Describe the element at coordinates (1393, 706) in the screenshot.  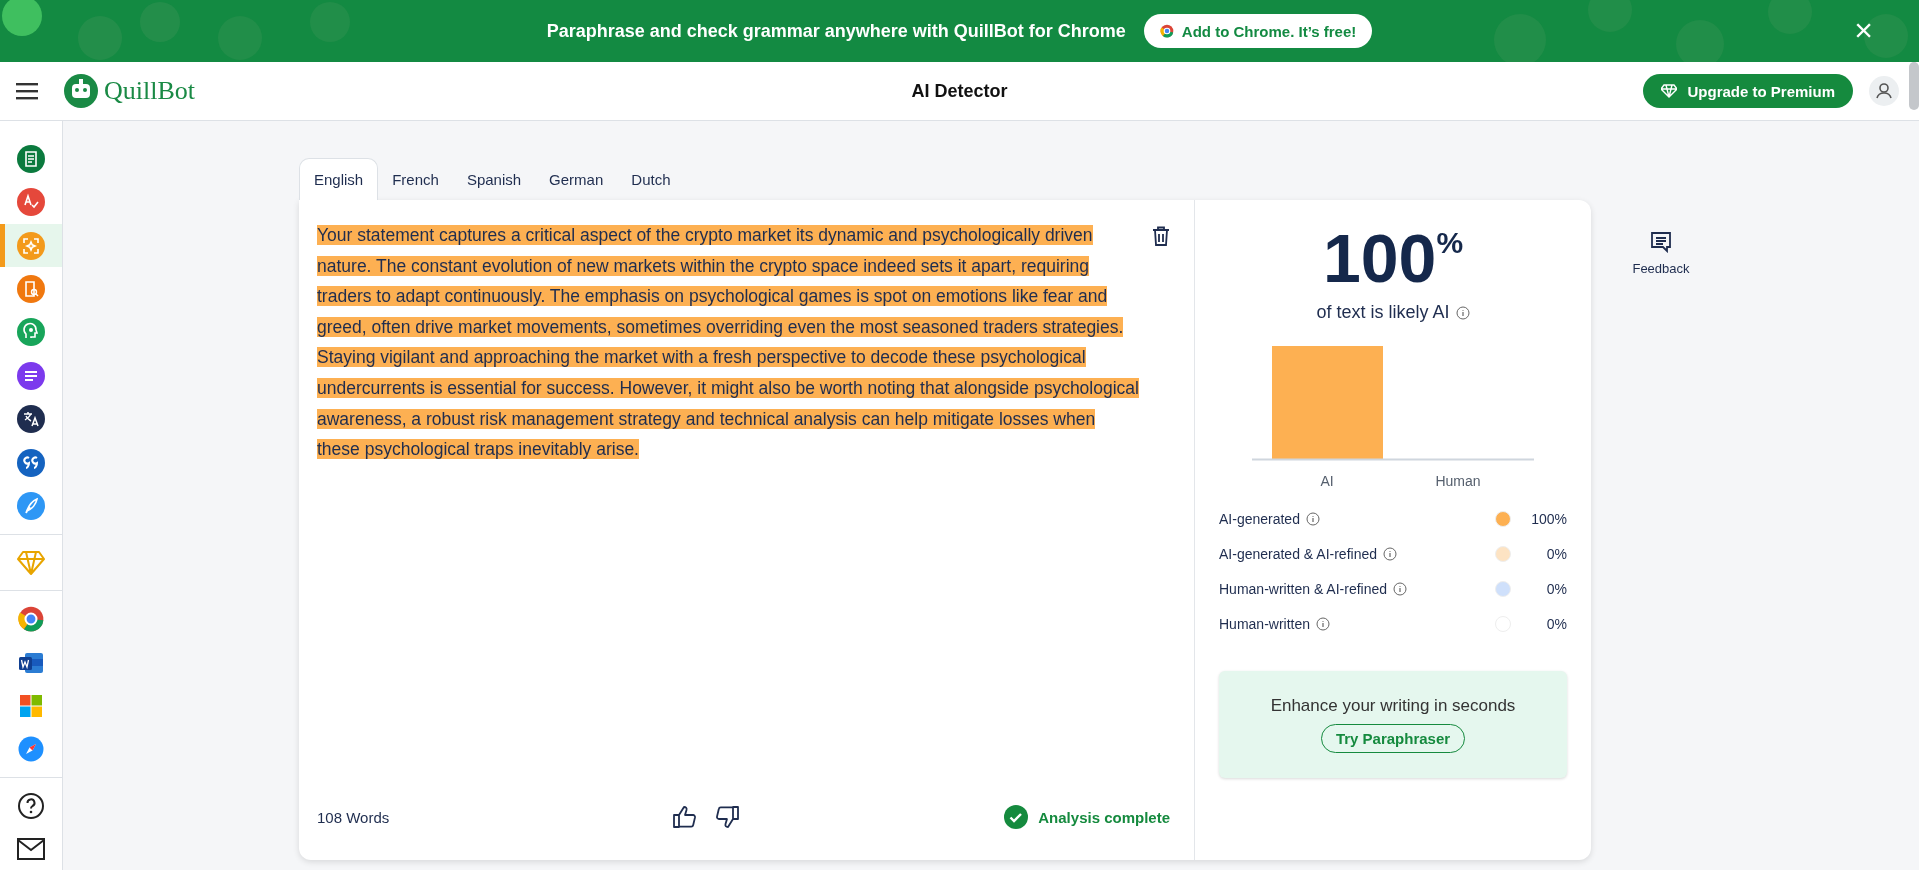
I see `promo-text: Enhance your writing in seconds` at that location.